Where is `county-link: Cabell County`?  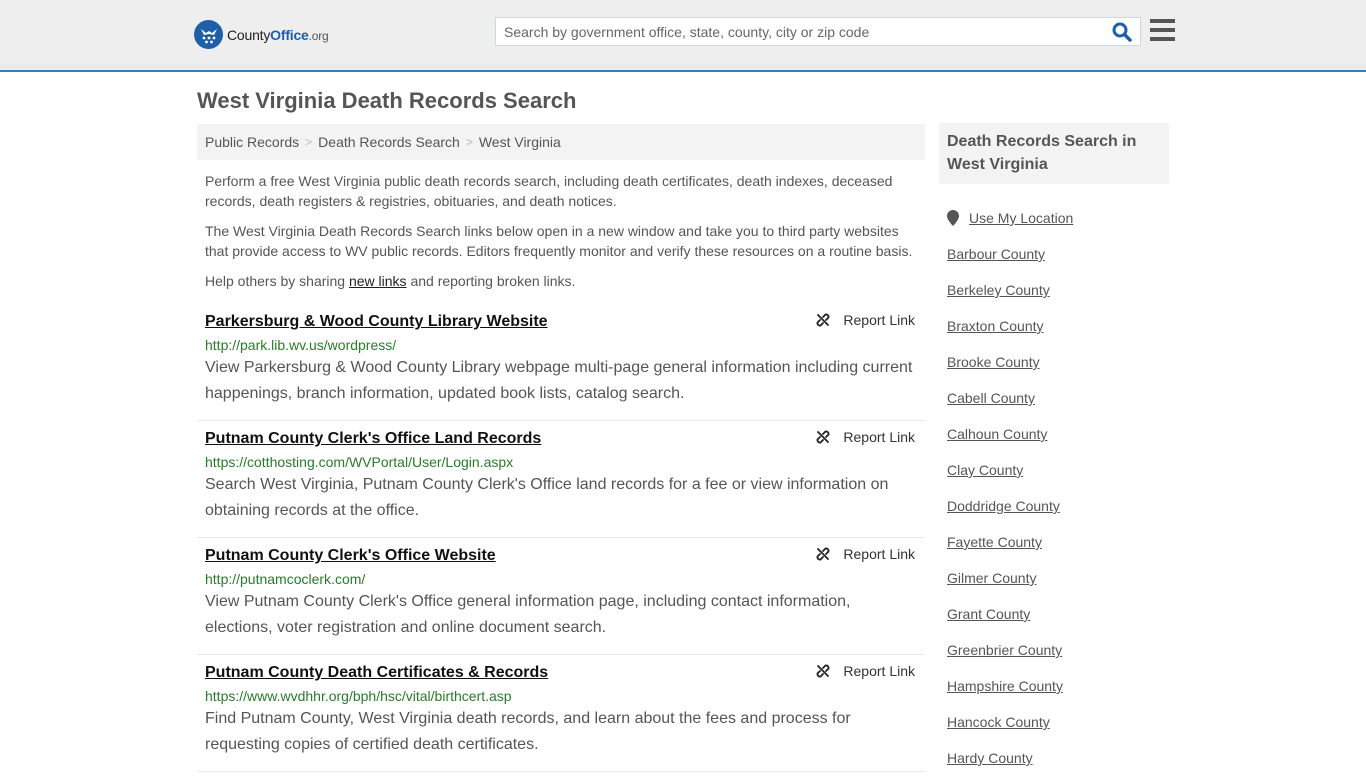
county-link: Cabell County is located at coordinates (991, 398).